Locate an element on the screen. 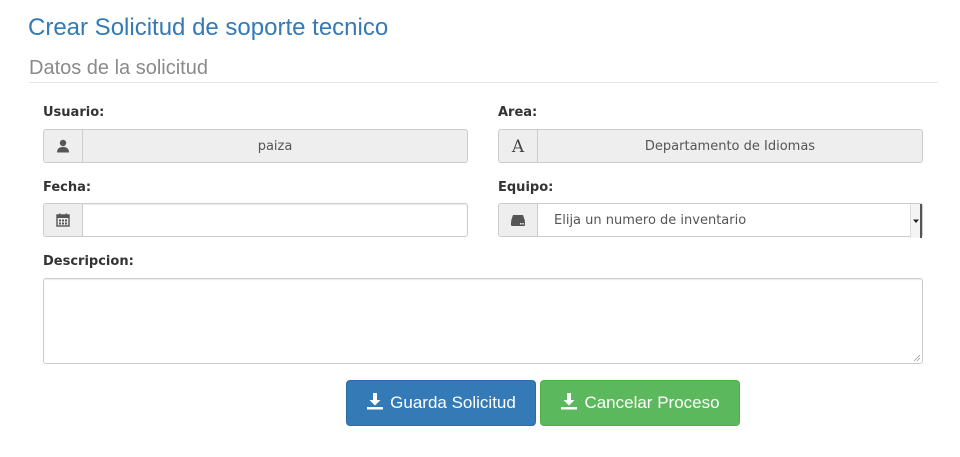  area-field: Departamento de Idiomas is located at coordinates (730, 146).